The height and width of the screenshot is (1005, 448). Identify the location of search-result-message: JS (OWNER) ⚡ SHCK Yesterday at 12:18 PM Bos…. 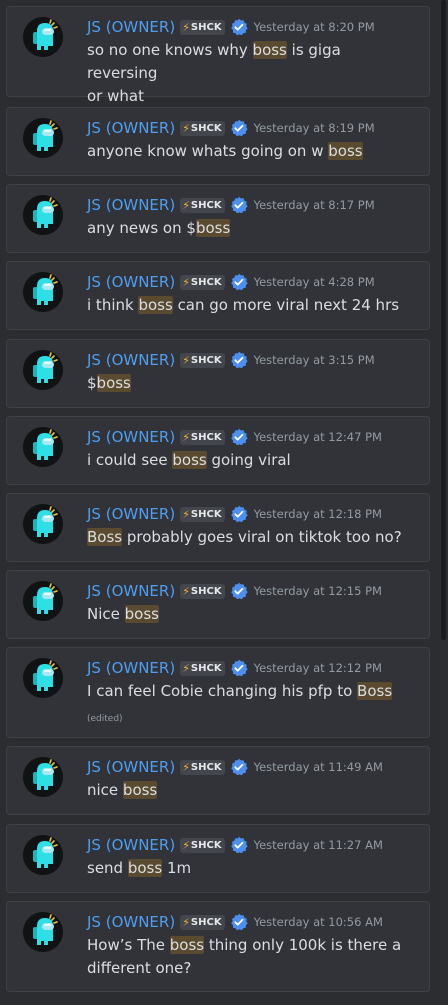
(218, 527).